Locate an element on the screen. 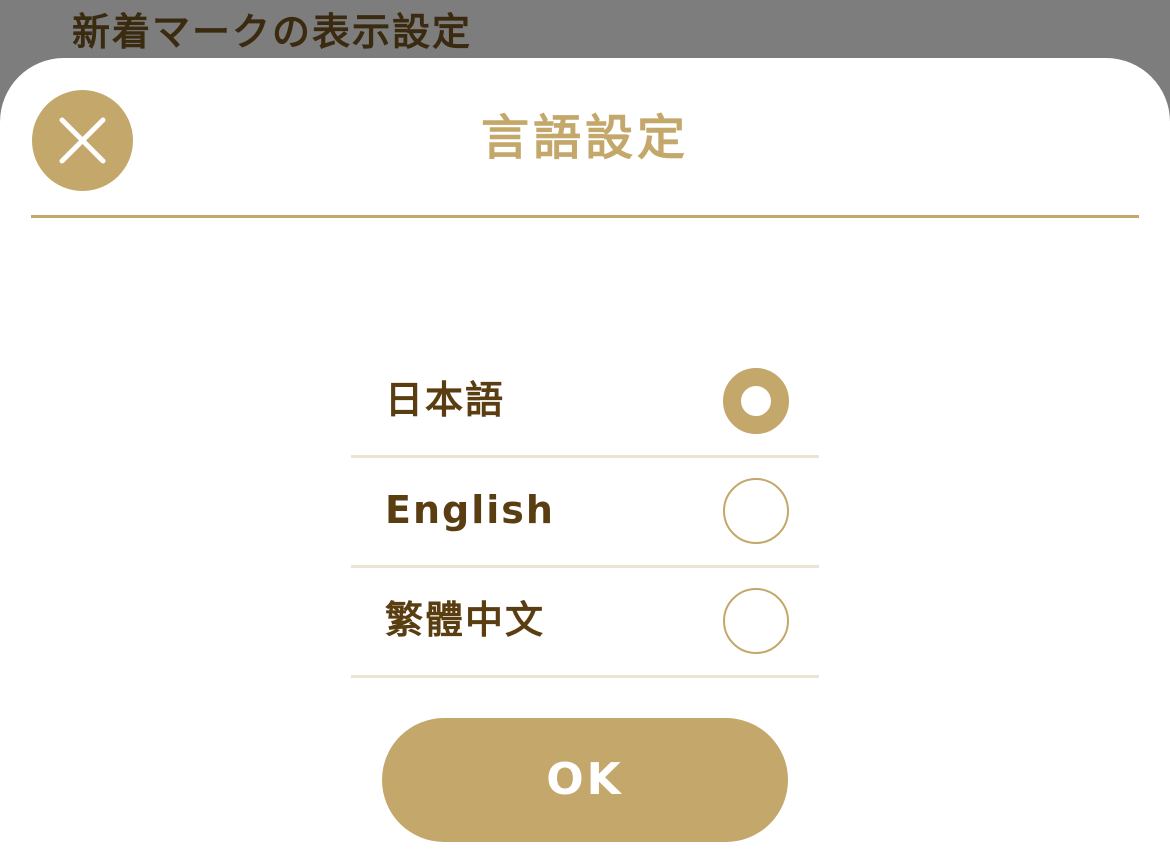  language-option-english: English is located at coordinates (585, 513).